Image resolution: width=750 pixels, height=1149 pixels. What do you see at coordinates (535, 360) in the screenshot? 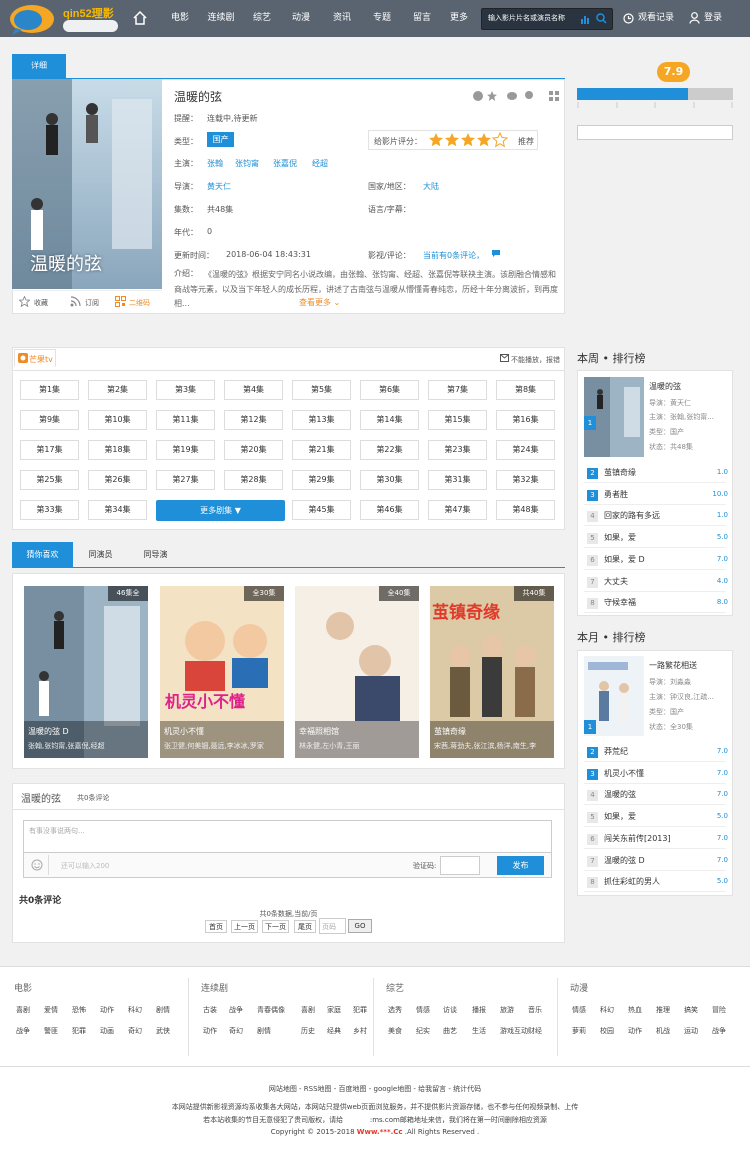
I see `report-link: 不能播放，报错` at bounding box center [535, 360].